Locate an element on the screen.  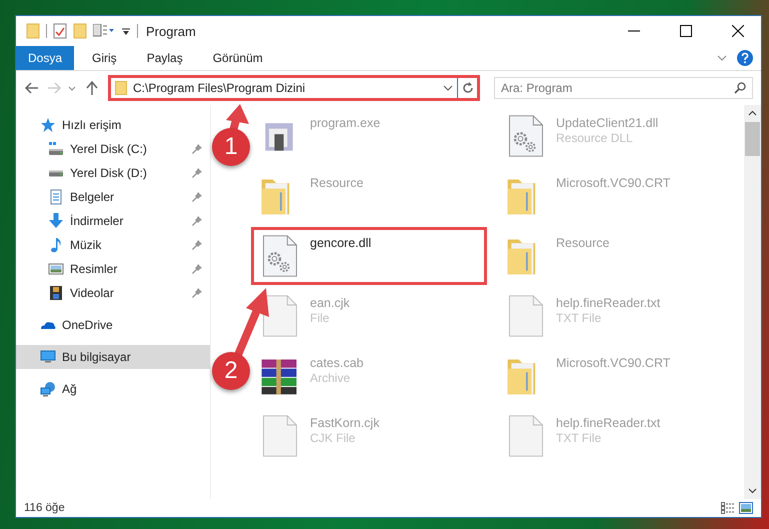
refresh-icon is located at coordinates (468, 88).